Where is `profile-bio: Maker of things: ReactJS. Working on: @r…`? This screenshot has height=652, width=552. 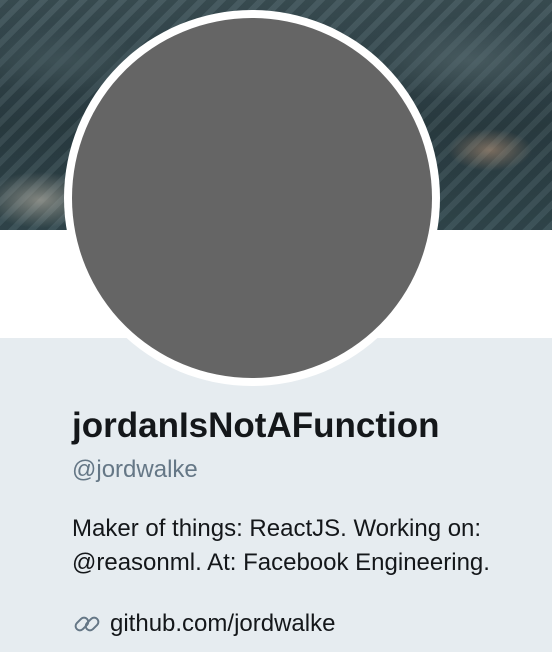
profile-bio: Maker of things: ReactJS. Working on: @r… is located at coordinates (302, 546).